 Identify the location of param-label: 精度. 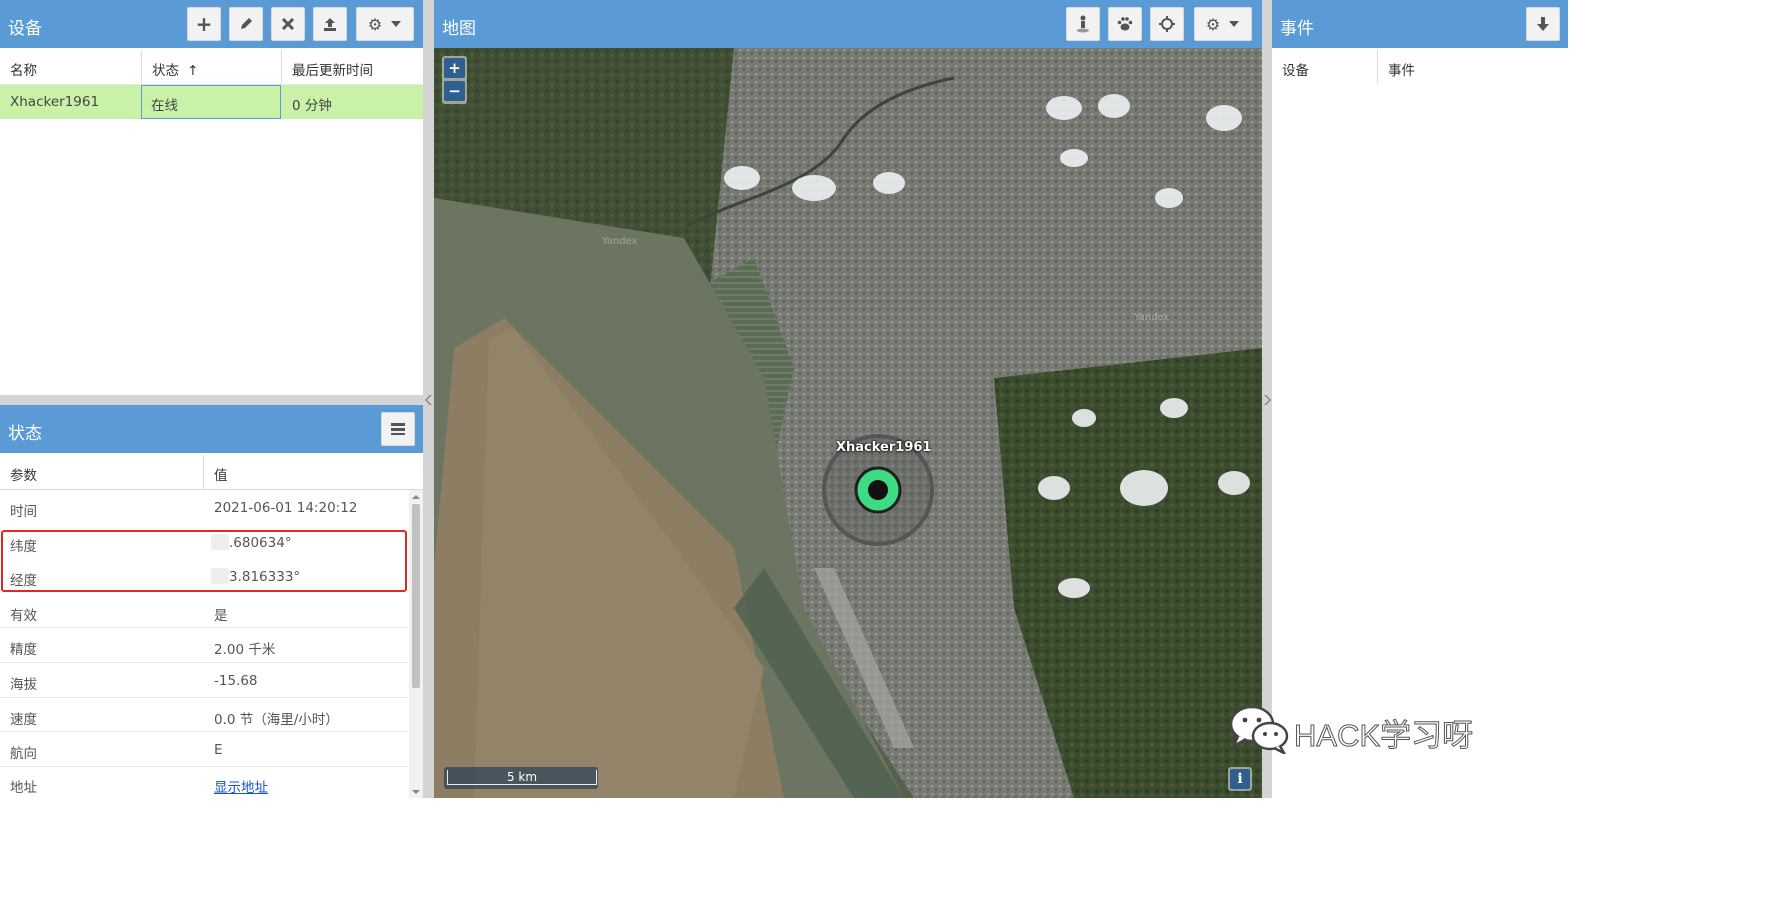
(23, 650).